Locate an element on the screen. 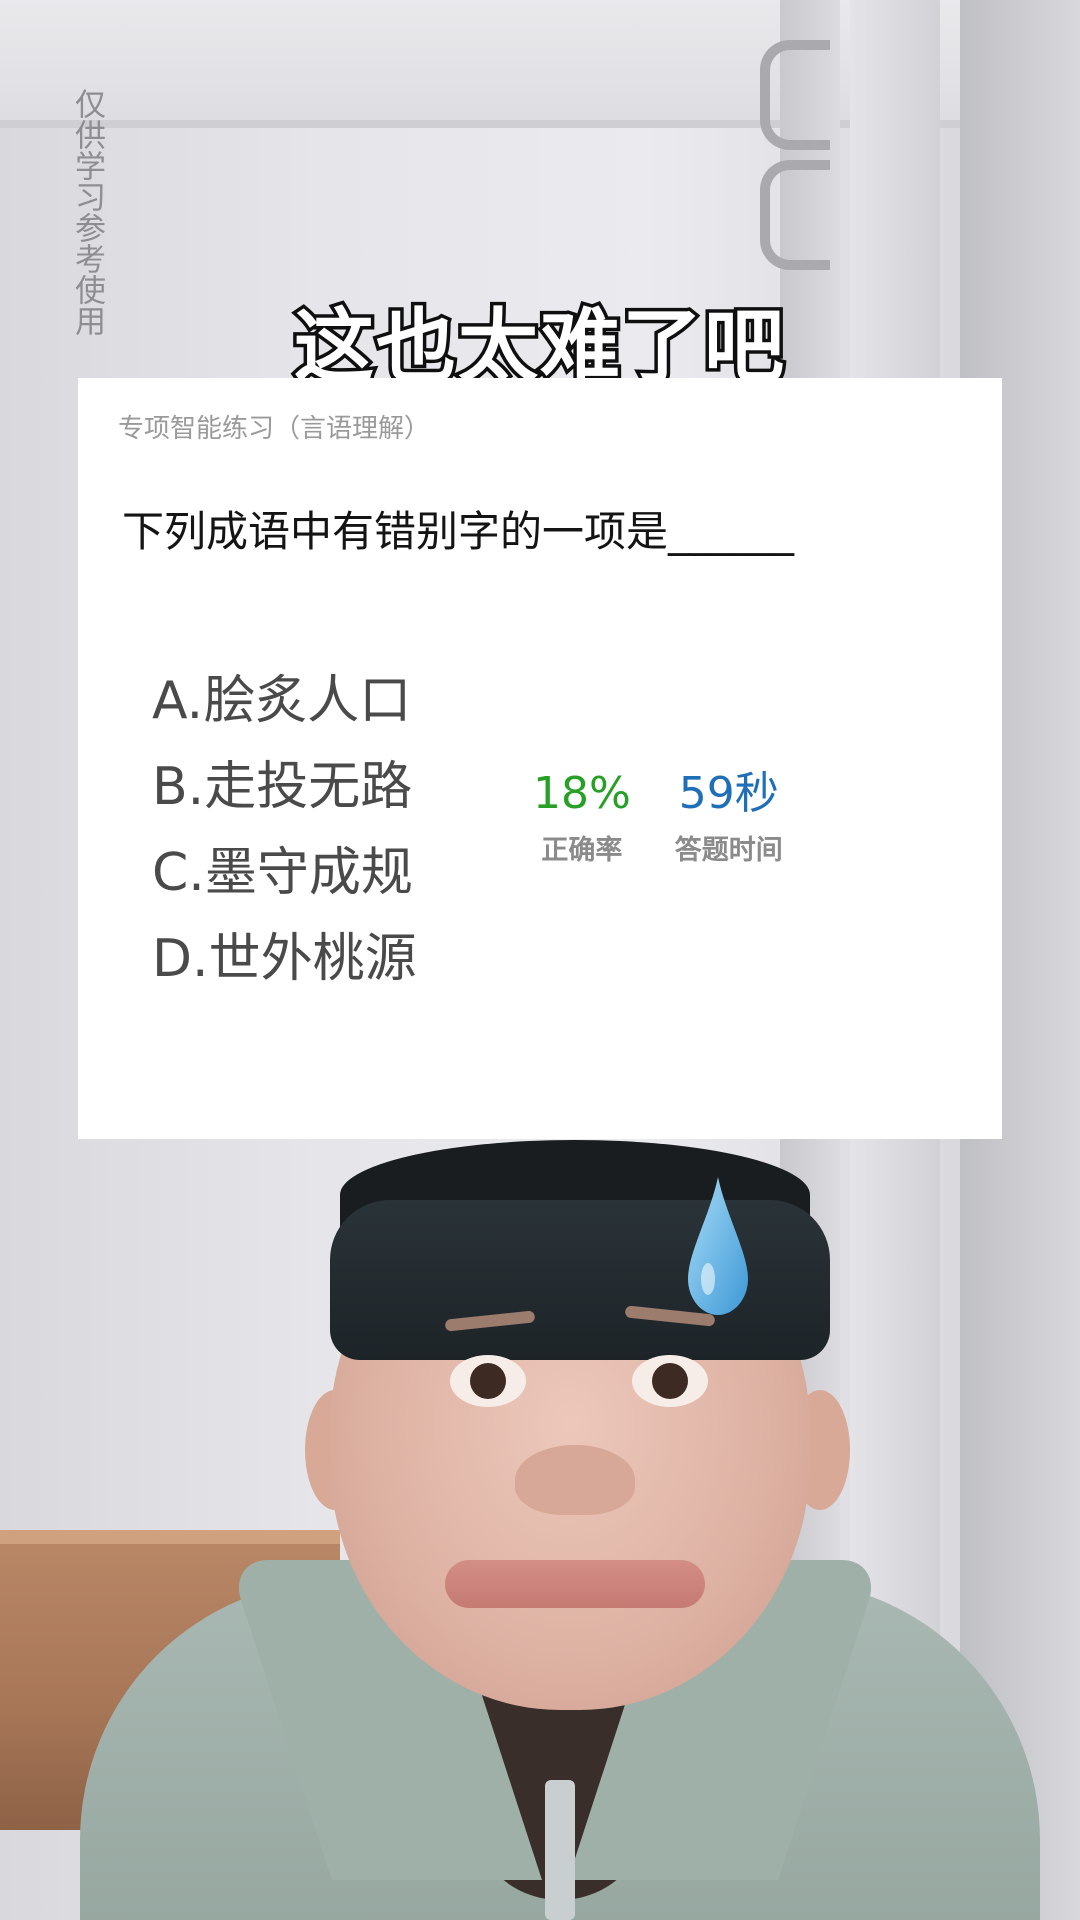 This screenshot has width=1080, height=1920. option-b: B.走投无路 is located at coordinates (284, 787).